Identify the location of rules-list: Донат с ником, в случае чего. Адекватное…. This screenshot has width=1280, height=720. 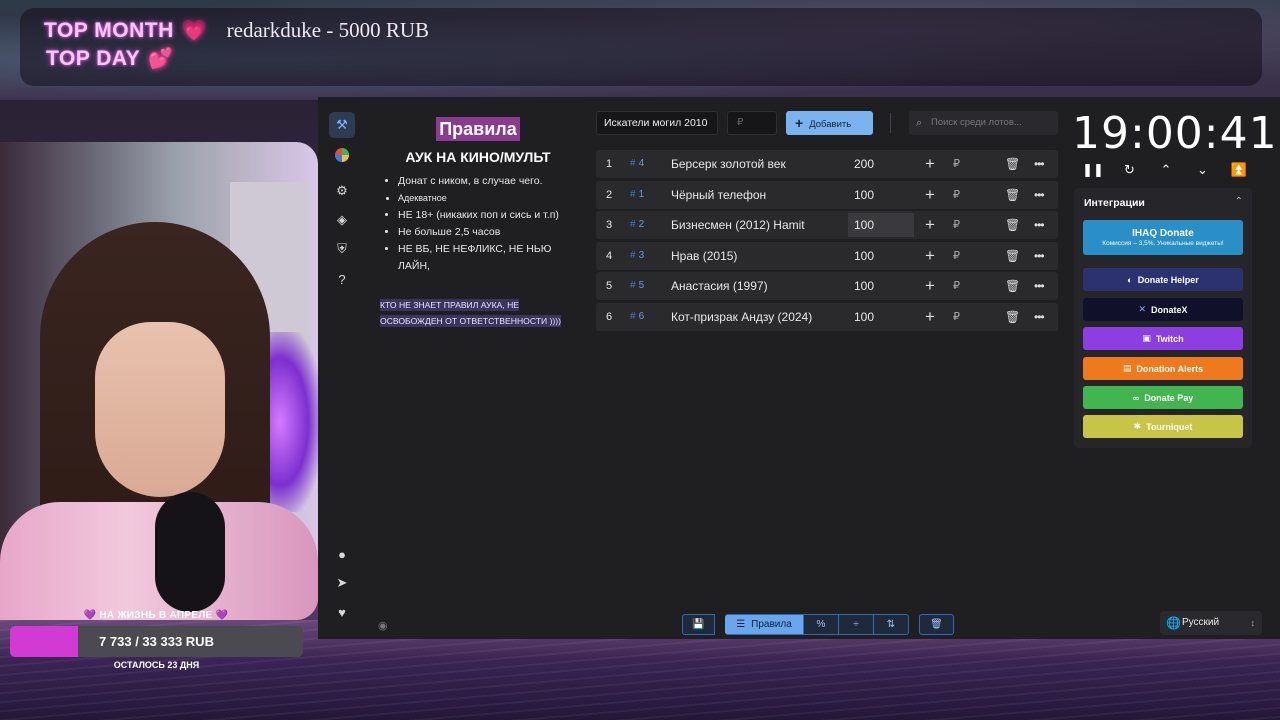
(478, 224).